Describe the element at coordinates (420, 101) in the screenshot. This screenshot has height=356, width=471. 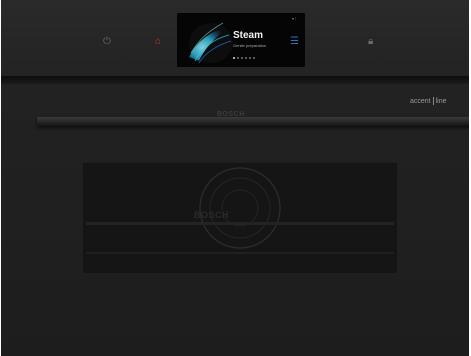
I see `series-label-left: accent` at that location.